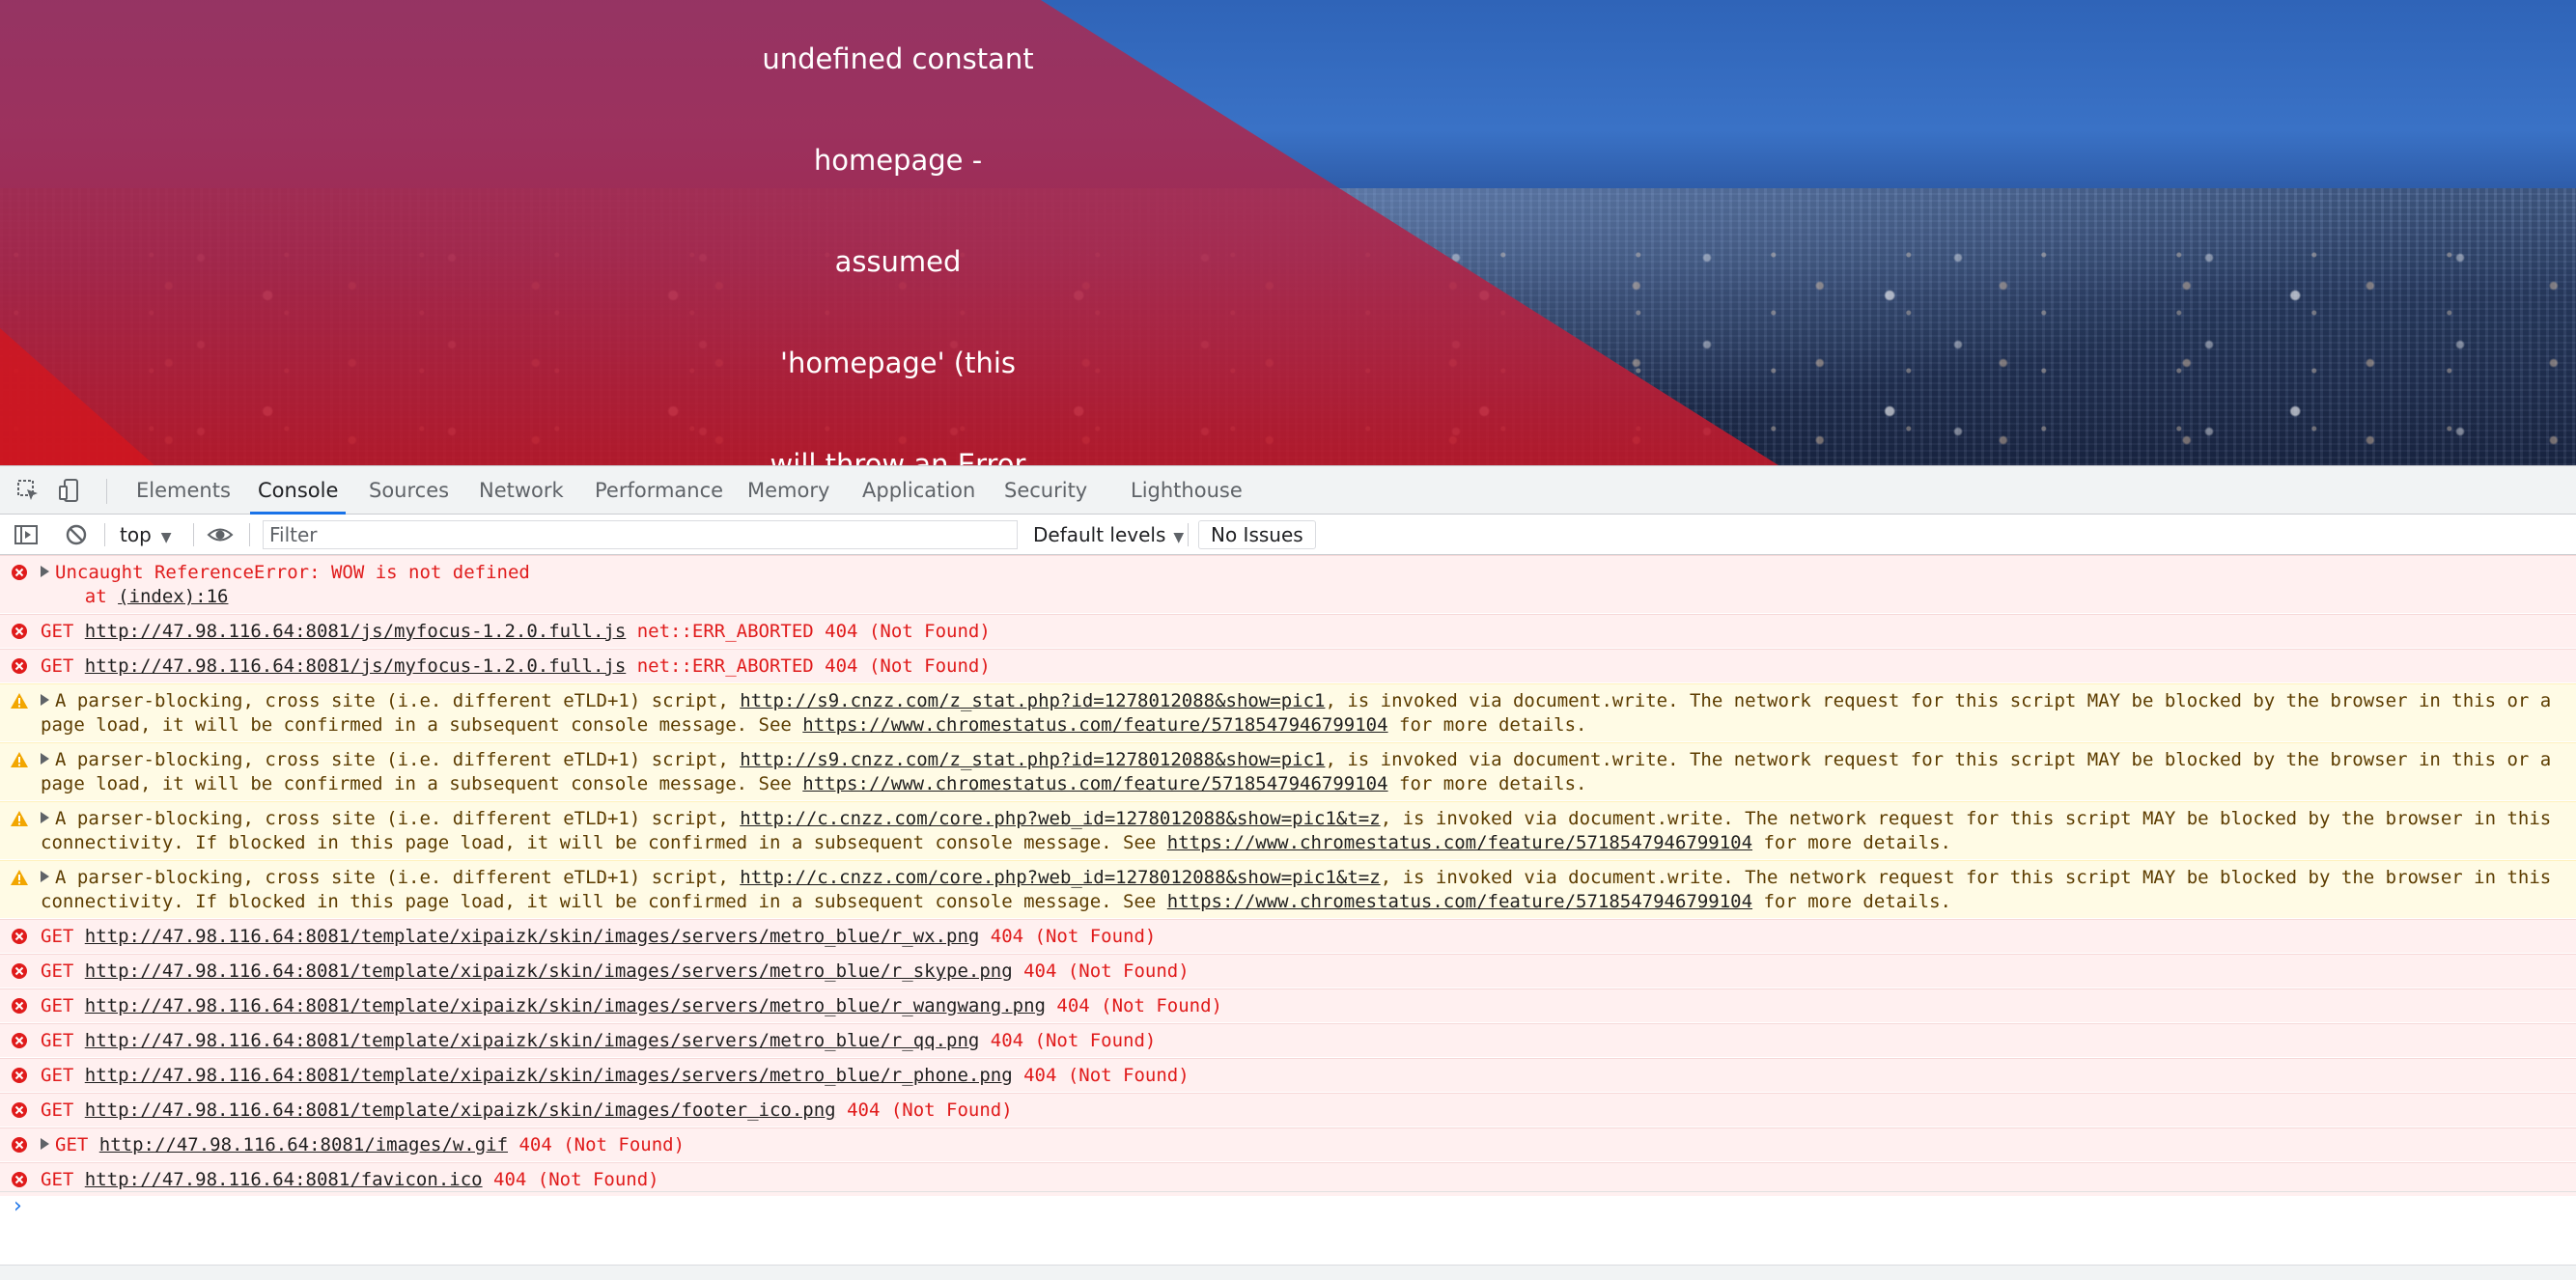 This screenshot has width=2576, height=1280. I want to click on tab-elements: Elements, so click(184, 490).